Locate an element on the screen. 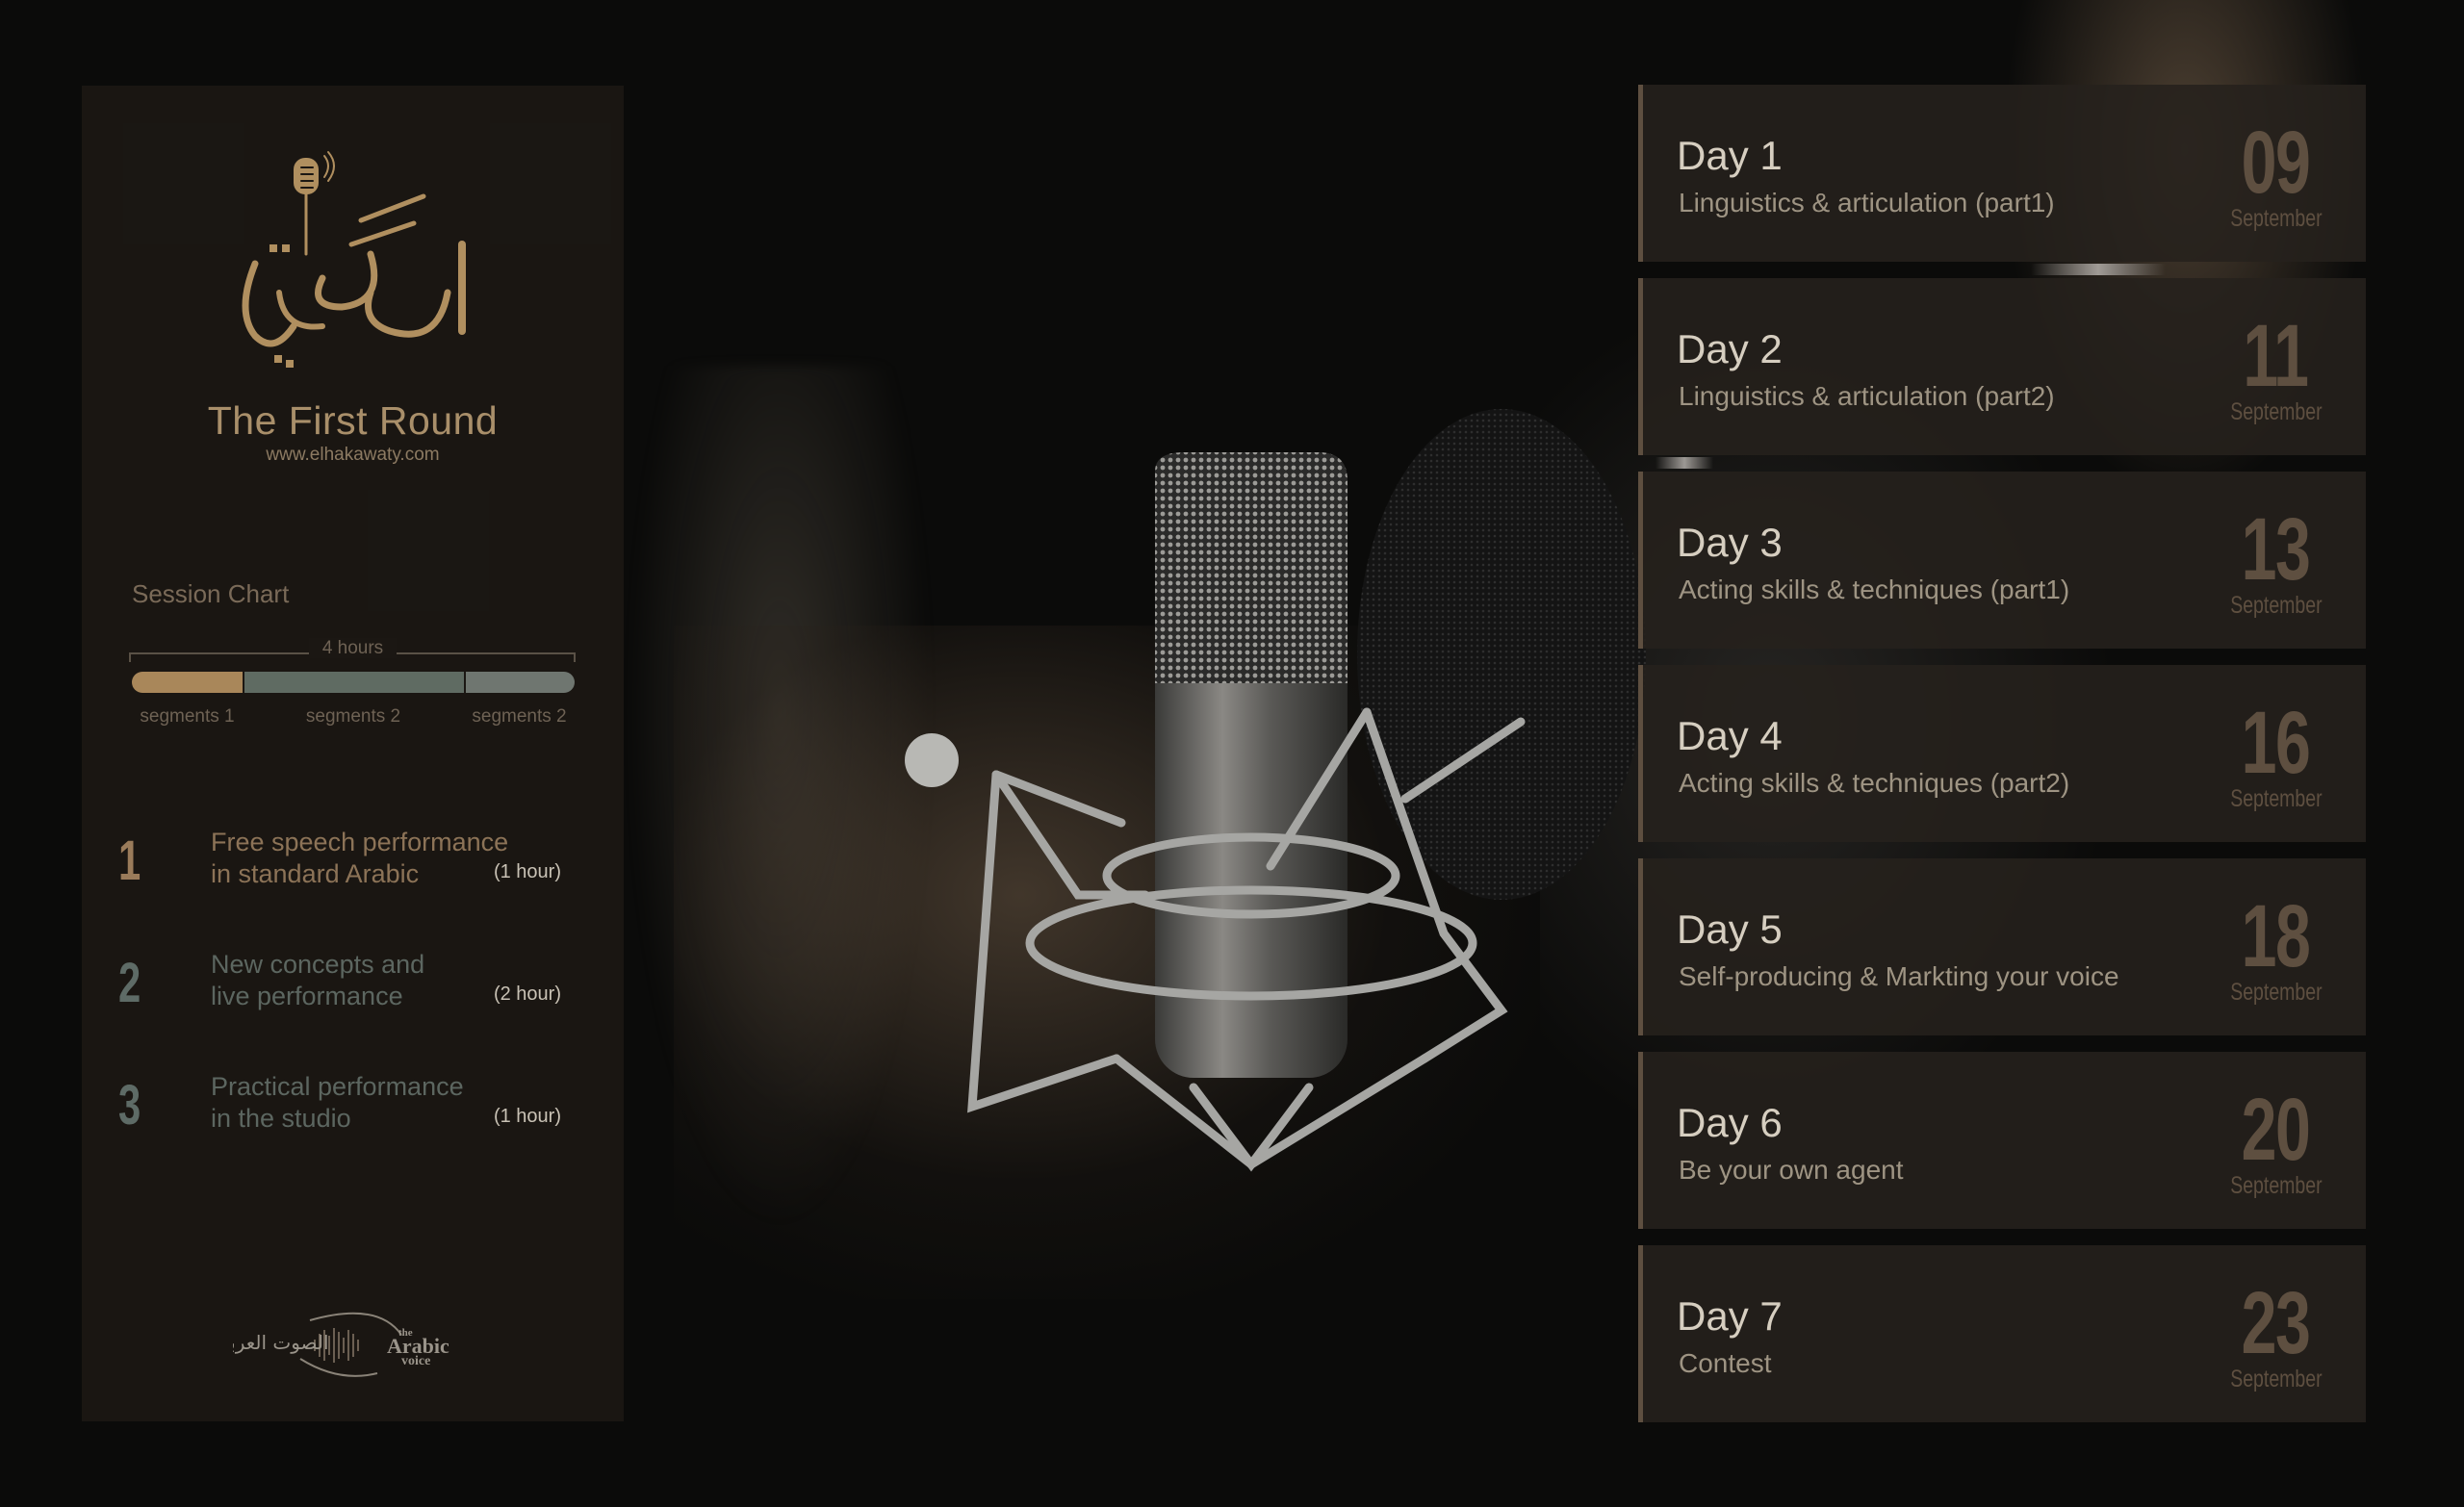  session-title-line1: Free speech performance is located at coordinates (360, 842).